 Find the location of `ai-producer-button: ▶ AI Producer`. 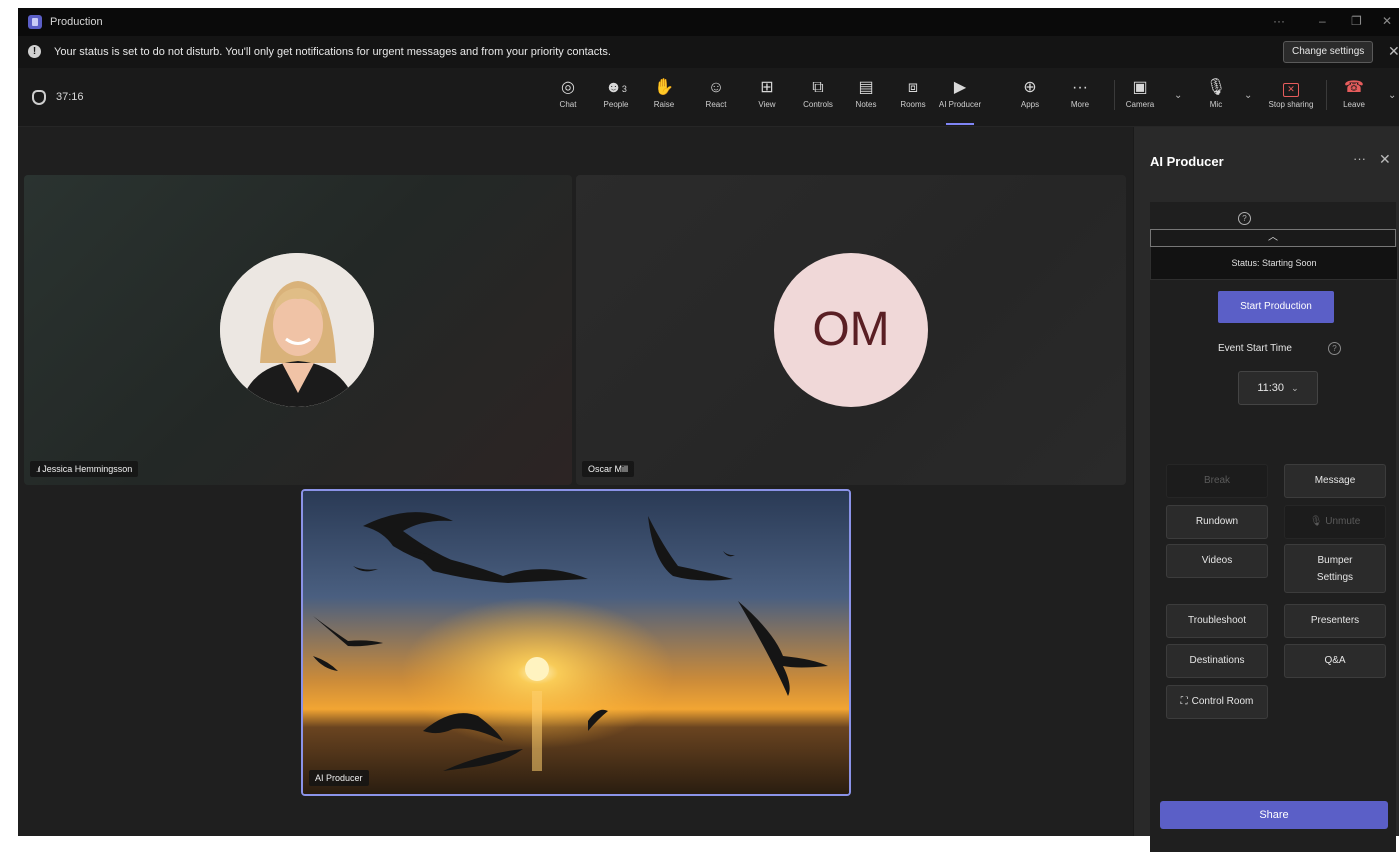

ai-producer-button: ▶ AI Producer is located at coordinates (960, 101).